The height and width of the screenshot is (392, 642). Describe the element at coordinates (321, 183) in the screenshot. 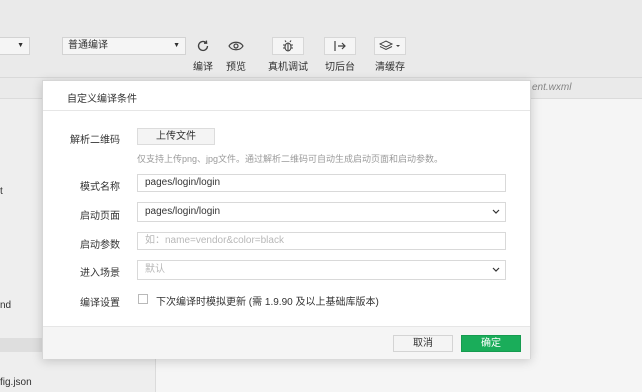

I see `mode-name-input: pages/login/login` at that location.